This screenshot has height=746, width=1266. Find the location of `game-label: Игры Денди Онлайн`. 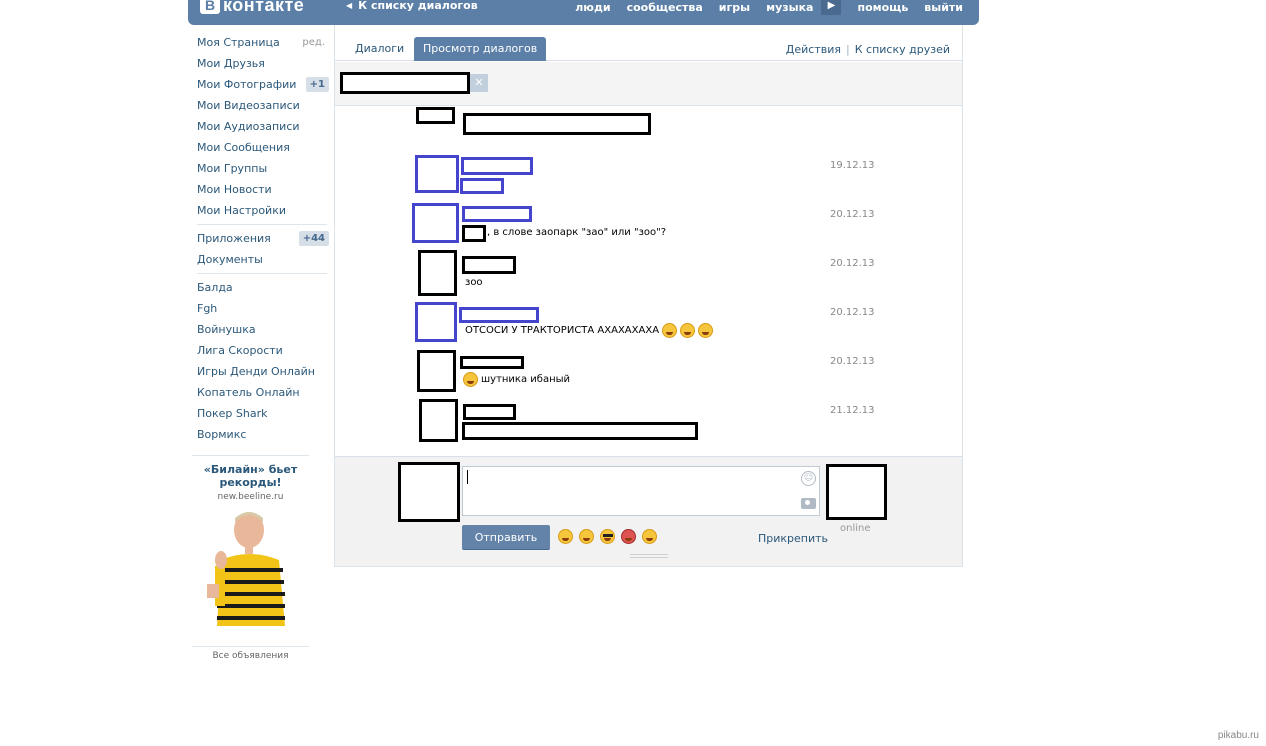

game-label: Игры Денди Онлайн is located at coordinates (256, 371).